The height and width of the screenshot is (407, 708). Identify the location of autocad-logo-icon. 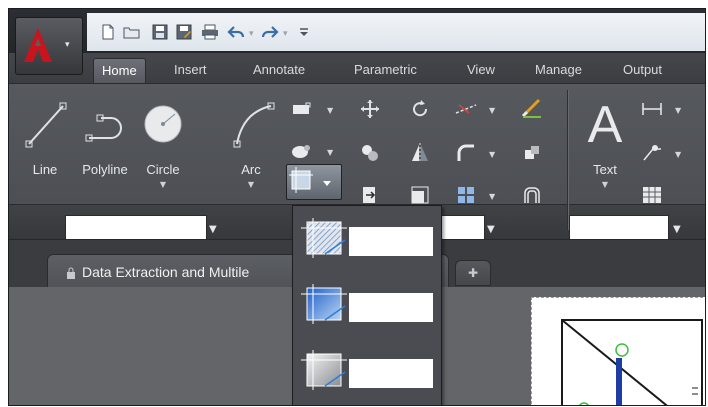
(38, 45).